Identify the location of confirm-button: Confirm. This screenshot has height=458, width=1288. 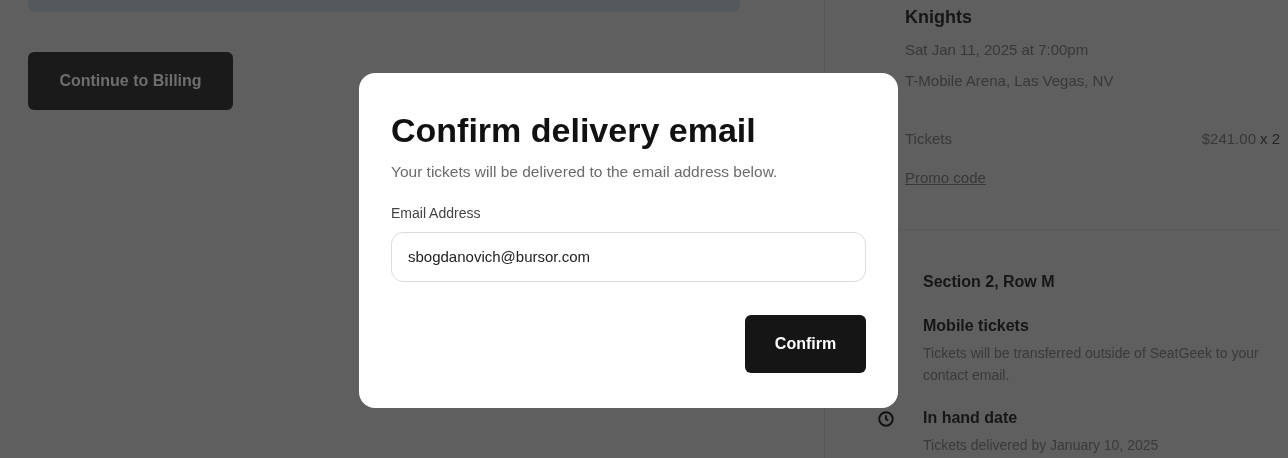
(805, 343).